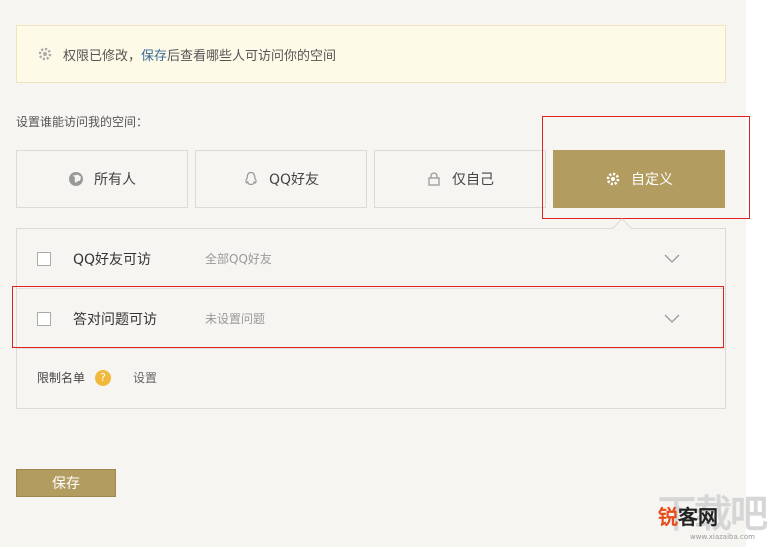 This screenshot has height=547, width=778. What do you see at coordinates (61, 378) in the screenshot?
I see `restriction-label: 限制名单` at bounding box center [61, 378].